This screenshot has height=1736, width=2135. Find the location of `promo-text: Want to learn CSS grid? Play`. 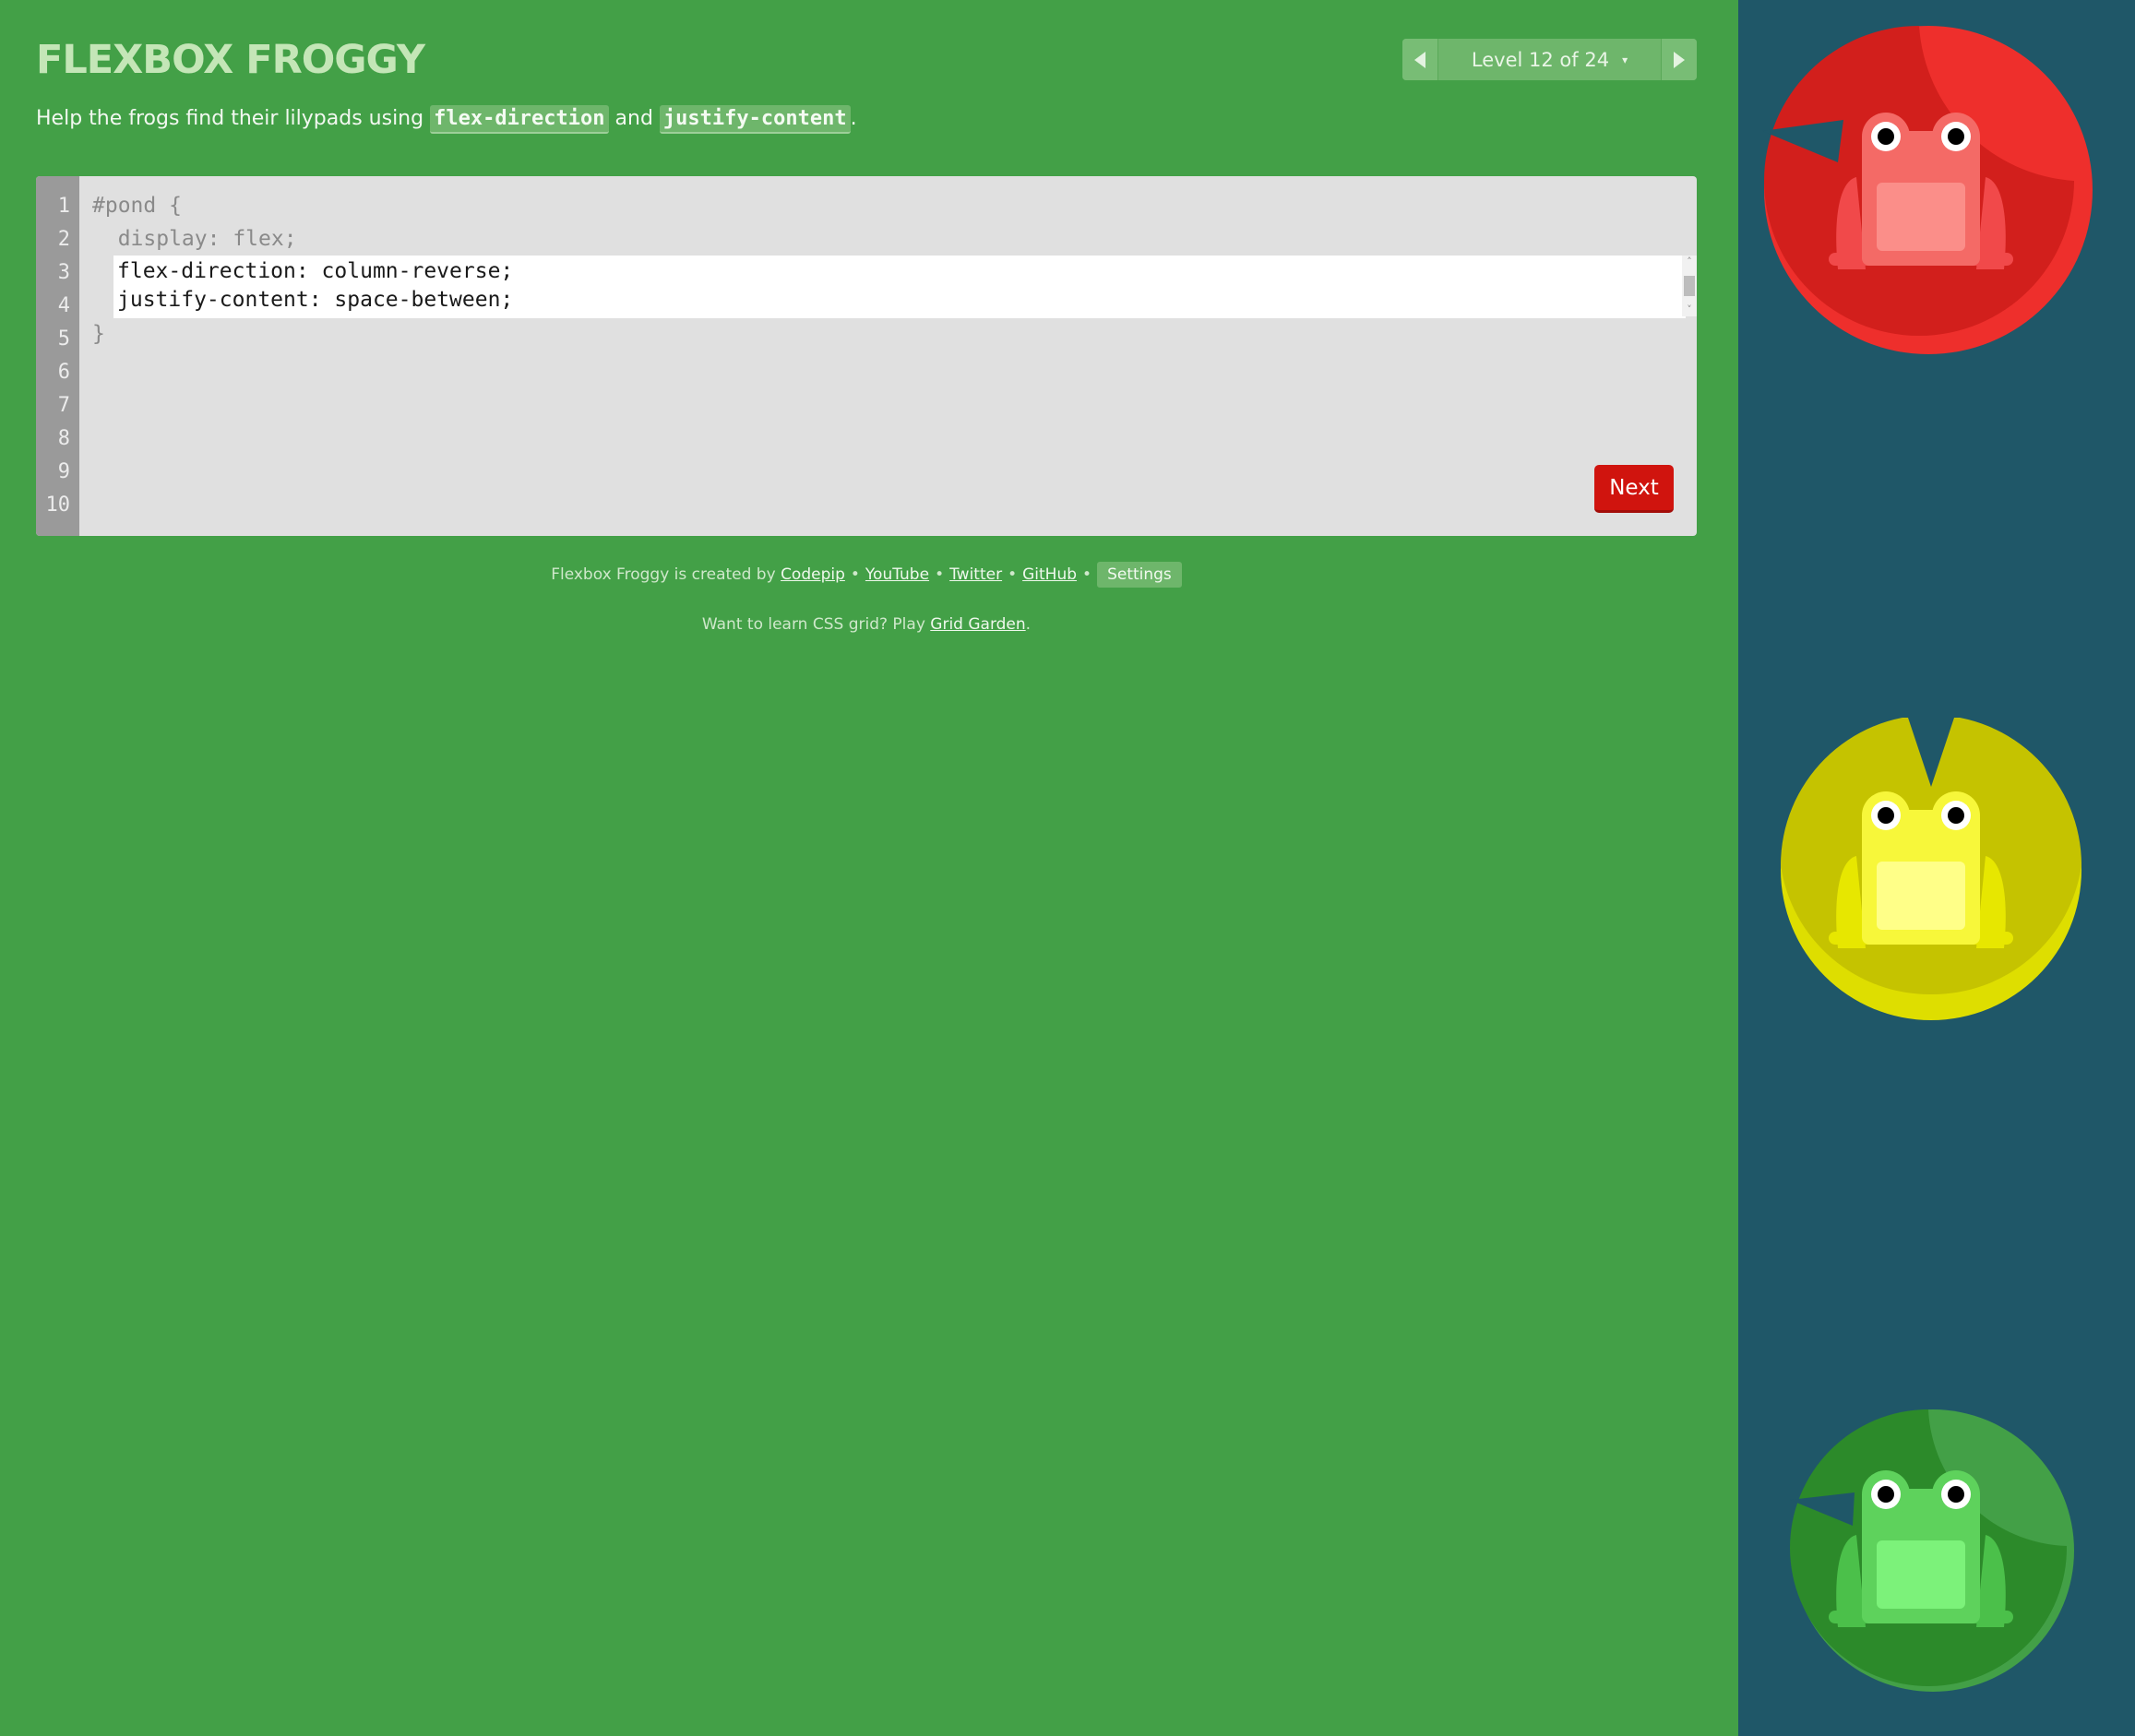

promo-text: Want to learn CSS grid? Play is located at coordinates (816, 624).